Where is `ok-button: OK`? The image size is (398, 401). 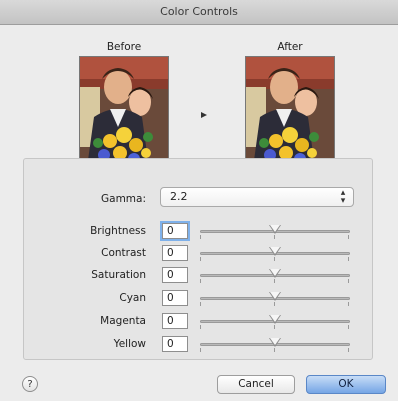 ok-button: OK is located at coordinates (346, 384).